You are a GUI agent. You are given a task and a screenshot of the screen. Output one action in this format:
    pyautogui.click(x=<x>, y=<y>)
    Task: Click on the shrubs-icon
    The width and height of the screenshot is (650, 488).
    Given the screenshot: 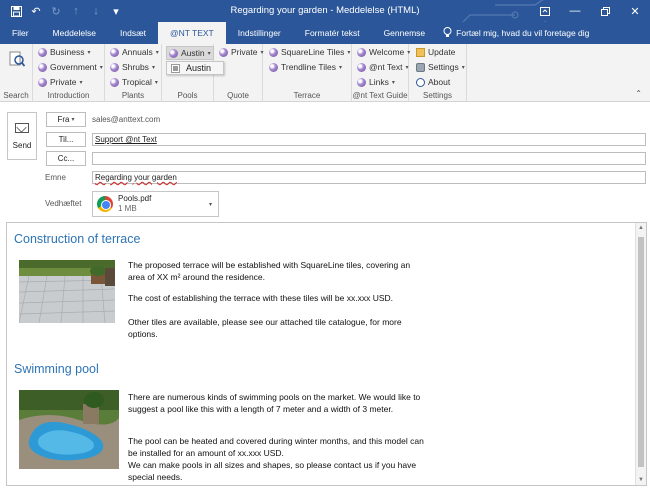 What is the action you would take?
    pyautogui.click(x=114, y=67)
    